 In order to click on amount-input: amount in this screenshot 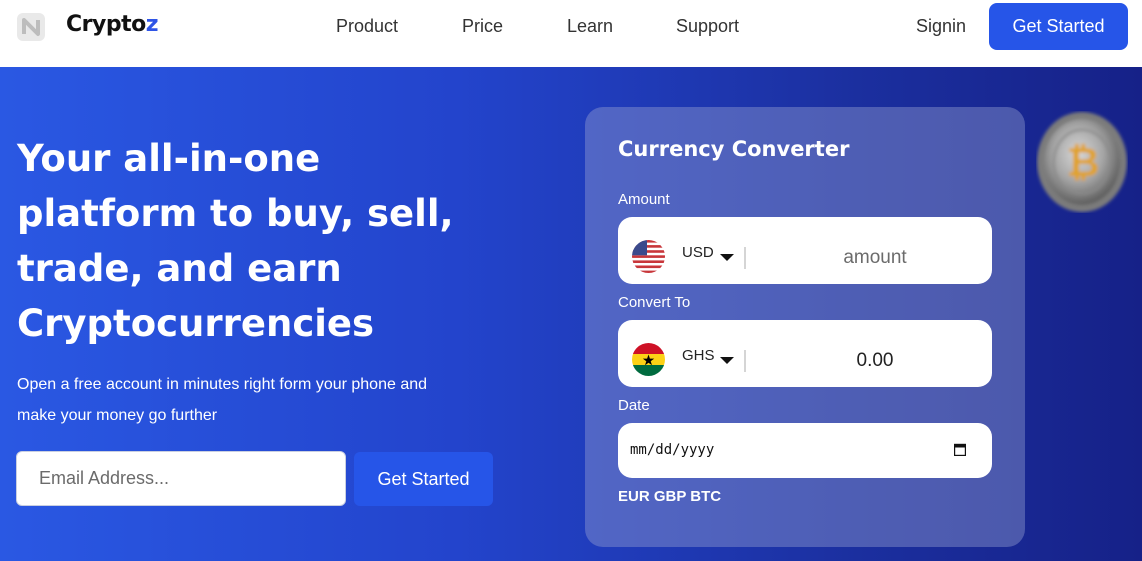, I will do `click(875, 258)`.